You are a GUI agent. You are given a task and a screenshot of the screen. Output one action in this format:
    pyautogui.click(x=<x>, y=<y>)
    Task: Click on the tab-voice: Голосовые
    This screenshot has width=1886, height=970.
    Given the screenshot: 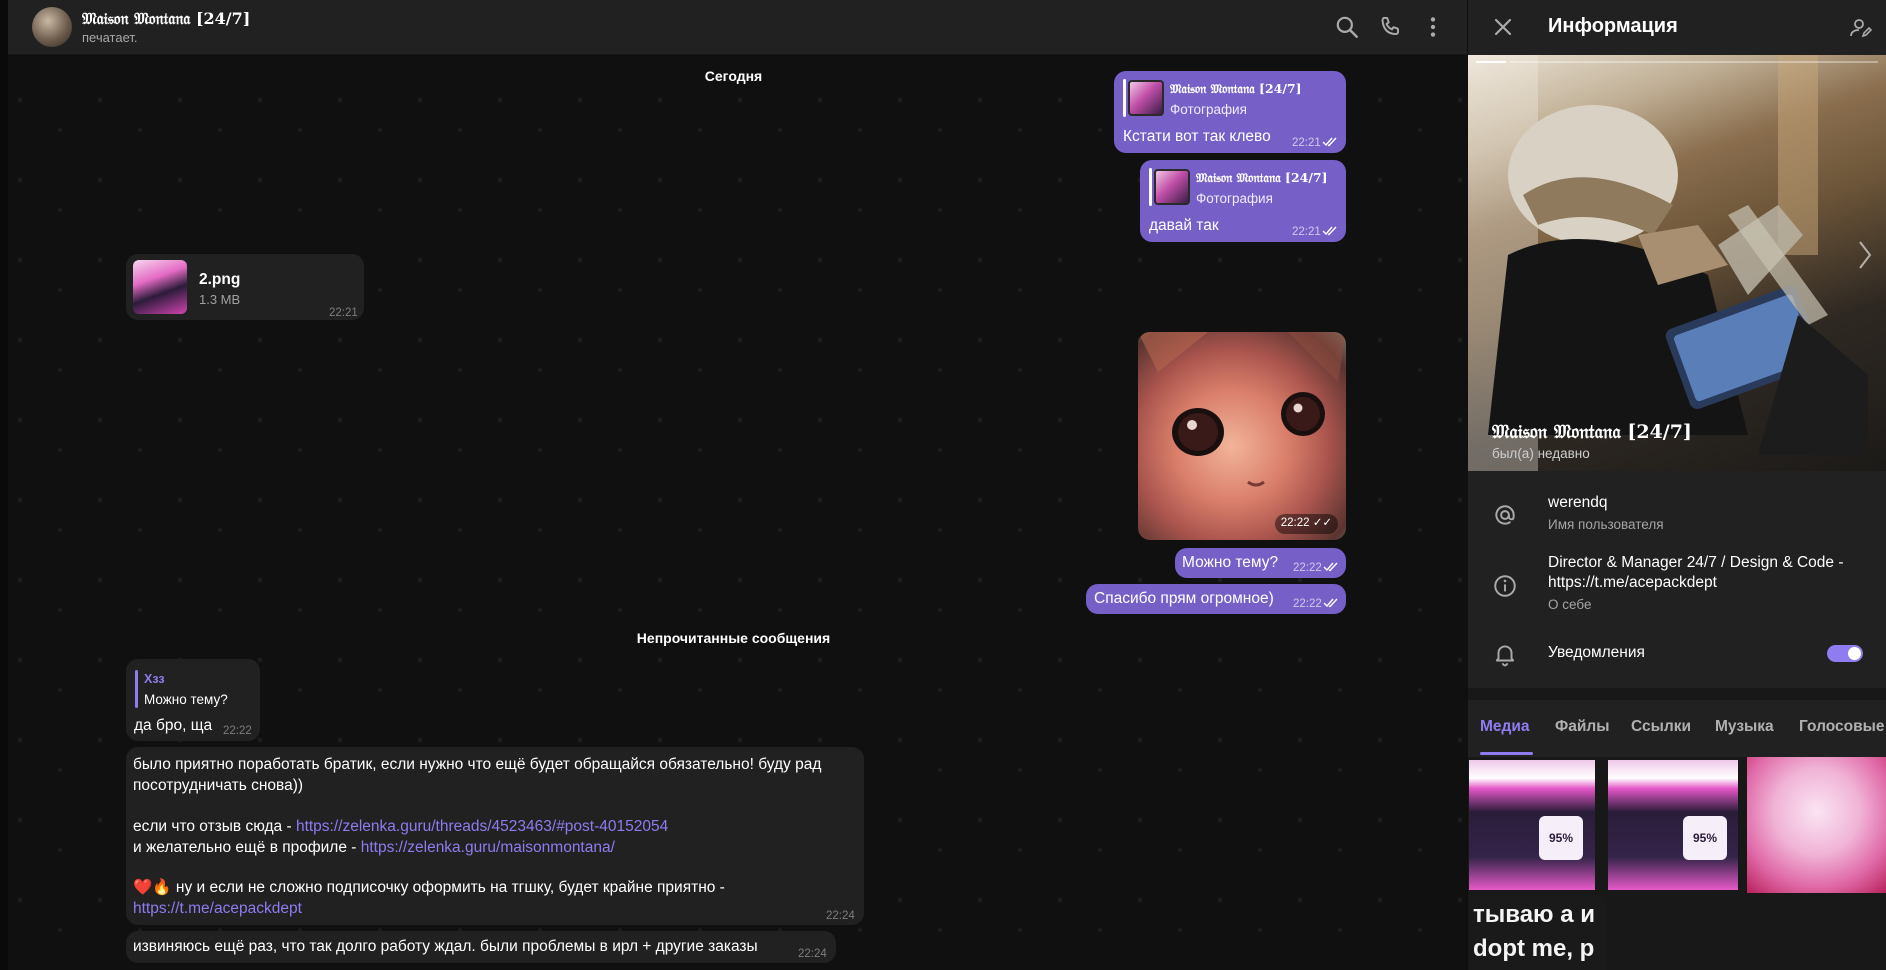 What is the action you would take?
    pyautogui.click(x=1841, y=727)
    